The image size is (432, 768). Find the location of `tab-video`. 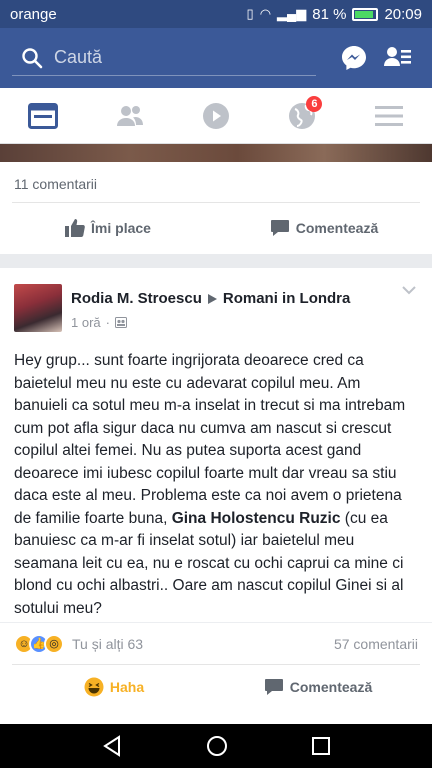

tab-video is located at coordinates (216, 115).